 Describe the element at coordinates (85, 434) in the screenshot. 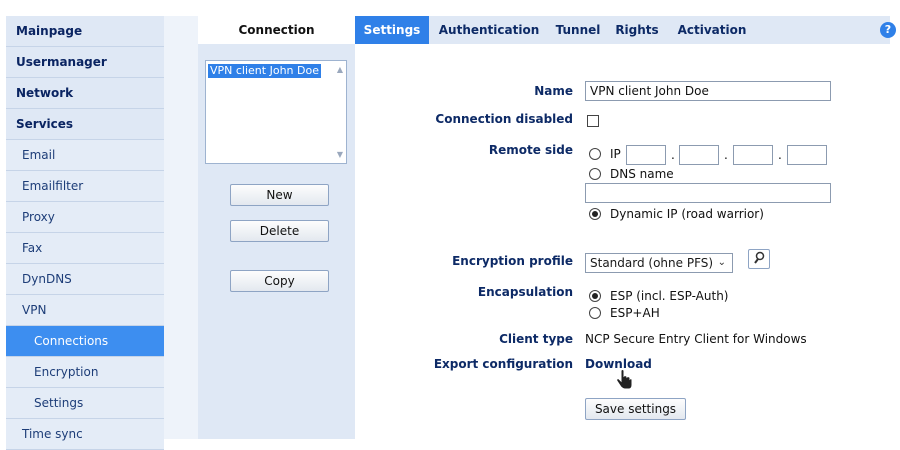

I see `sidebar-item-time-sync: Time sync` at that location.